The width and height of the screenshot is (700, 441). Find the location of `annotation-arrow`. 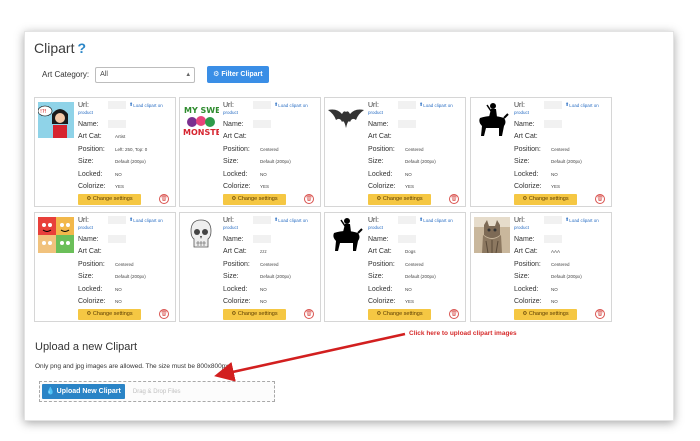

annotation-arrow is located at coordinates (310, 357).